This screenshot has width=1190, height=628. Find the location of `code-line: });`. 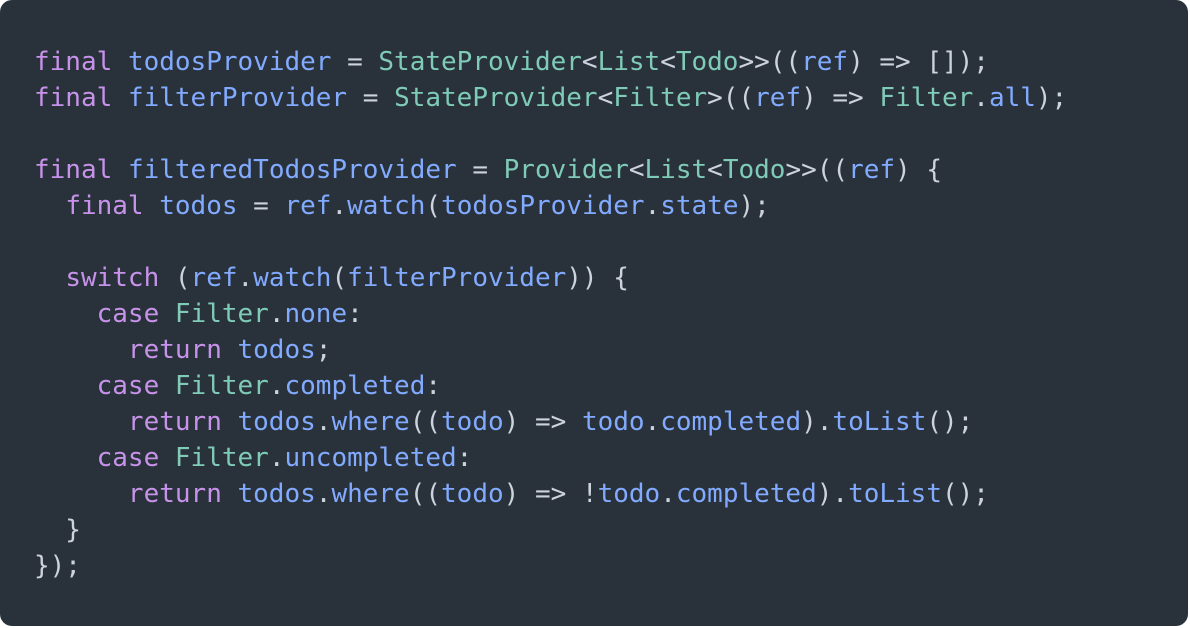

code-line: }); is located at coordinates (611, 566).